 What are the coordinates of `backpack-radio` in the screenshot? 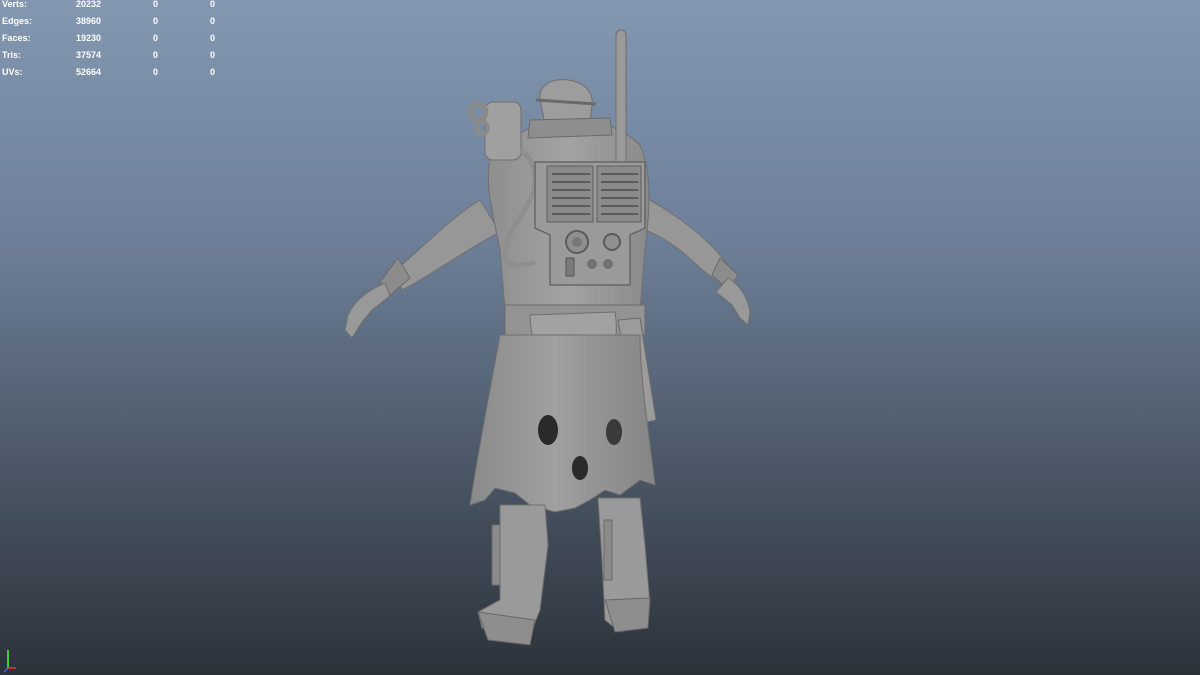 It's located at (590, 223).